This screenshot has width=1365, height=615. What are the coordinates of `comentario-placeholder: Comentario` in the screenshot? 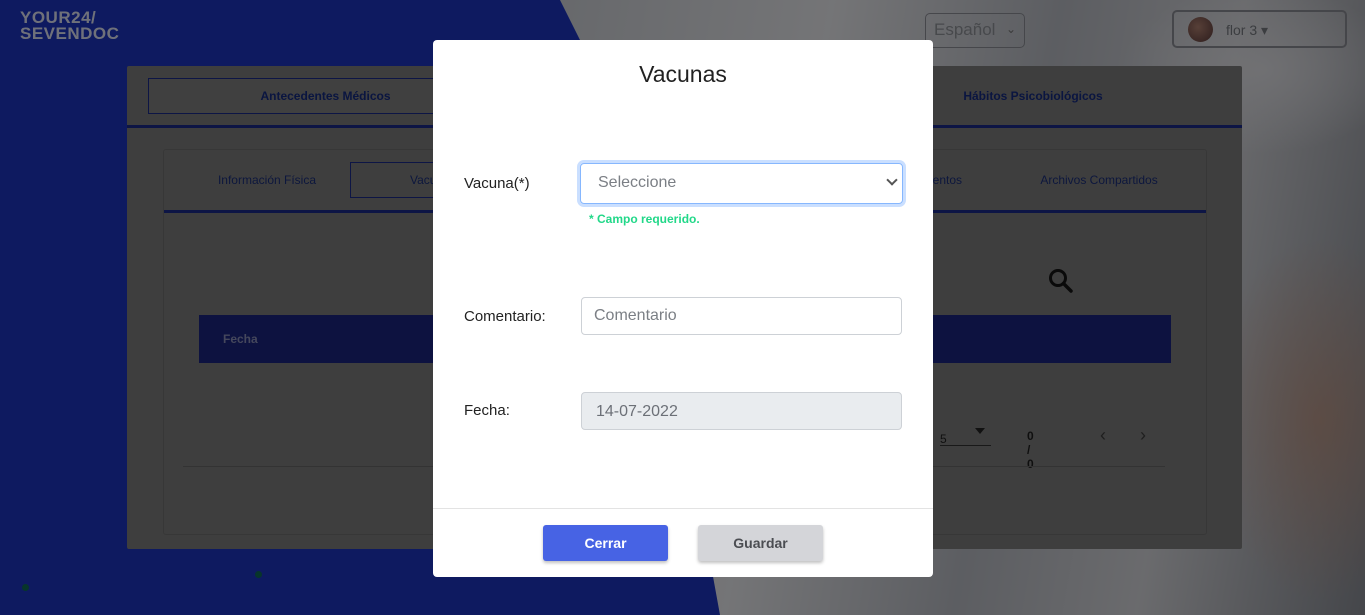 It's located at (635, 315).